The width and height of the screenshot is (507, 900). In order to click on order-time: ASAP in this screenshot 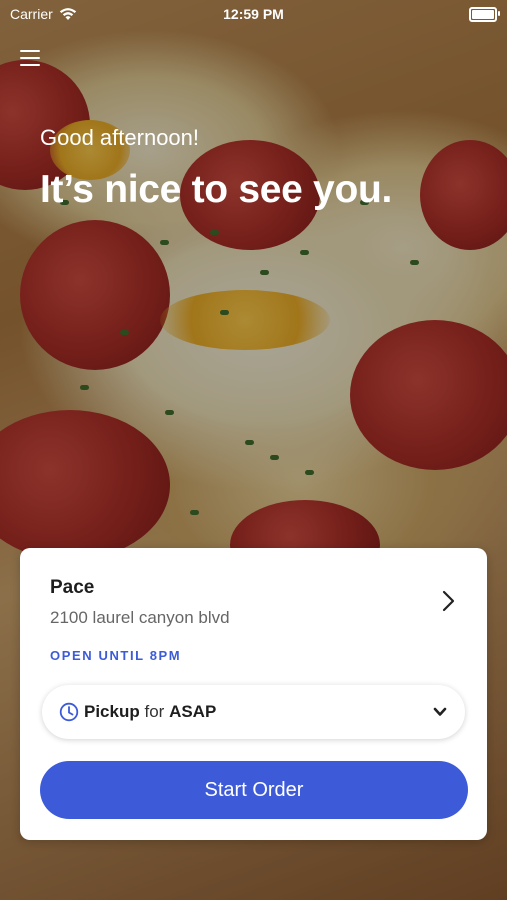, I will do `click(193, 711)`.